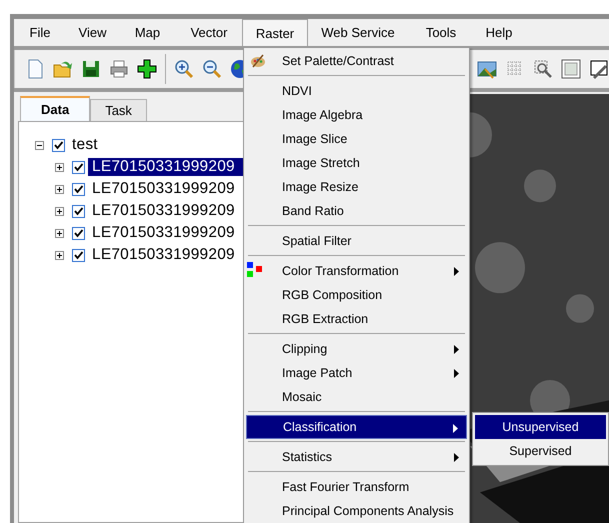 This screenshot has height=523, width=609. Describe the element at coordinates (356, 511) in the screenshot. I see `menu-item: Principal Components Analysis` at that location.